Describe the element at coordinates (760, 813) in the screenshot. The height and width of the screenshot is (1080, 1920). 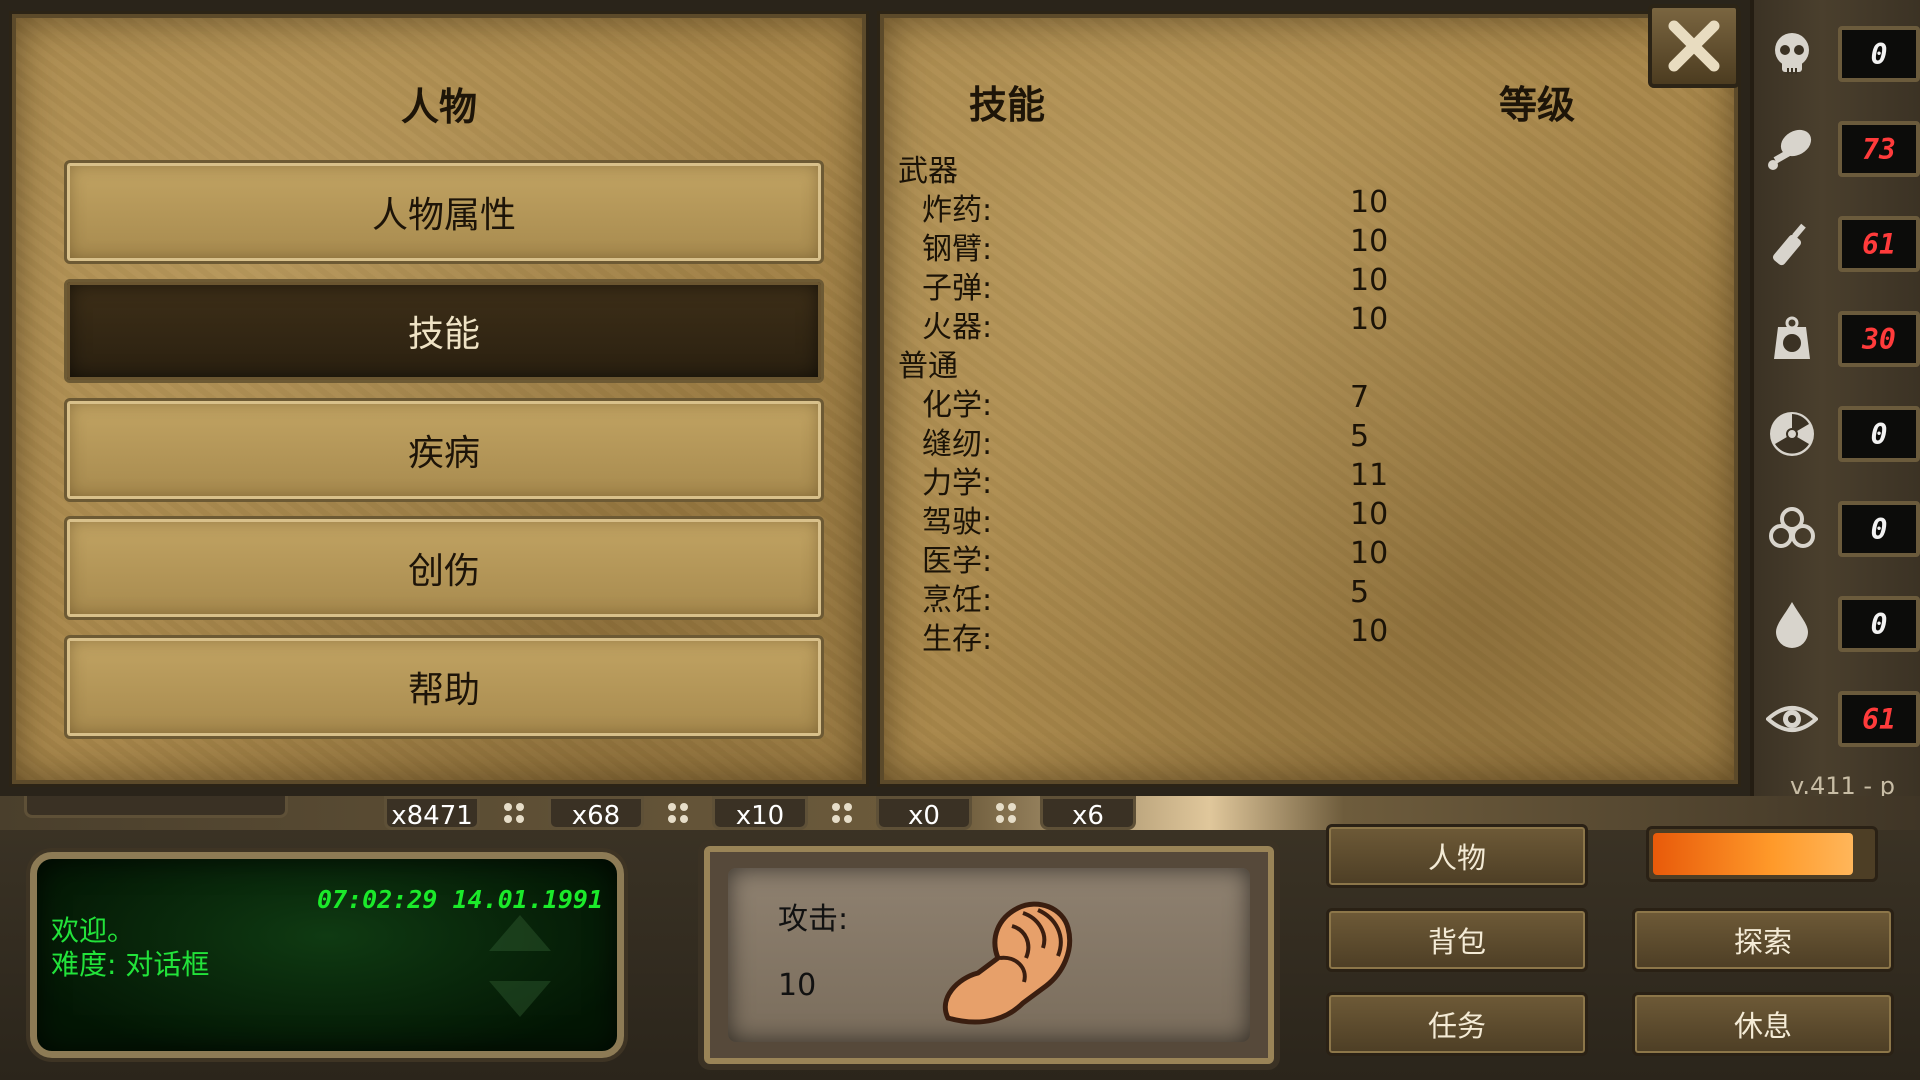
I see `item-slot: x10` at that location.